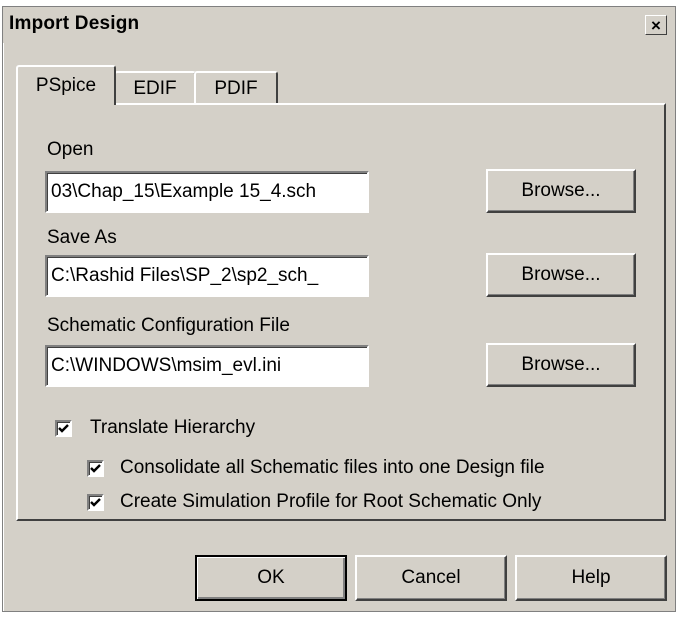  What do you see at coordinates (207, 192) in the screenshot?
I see `open-path-input` at bounding box center [207, 192].